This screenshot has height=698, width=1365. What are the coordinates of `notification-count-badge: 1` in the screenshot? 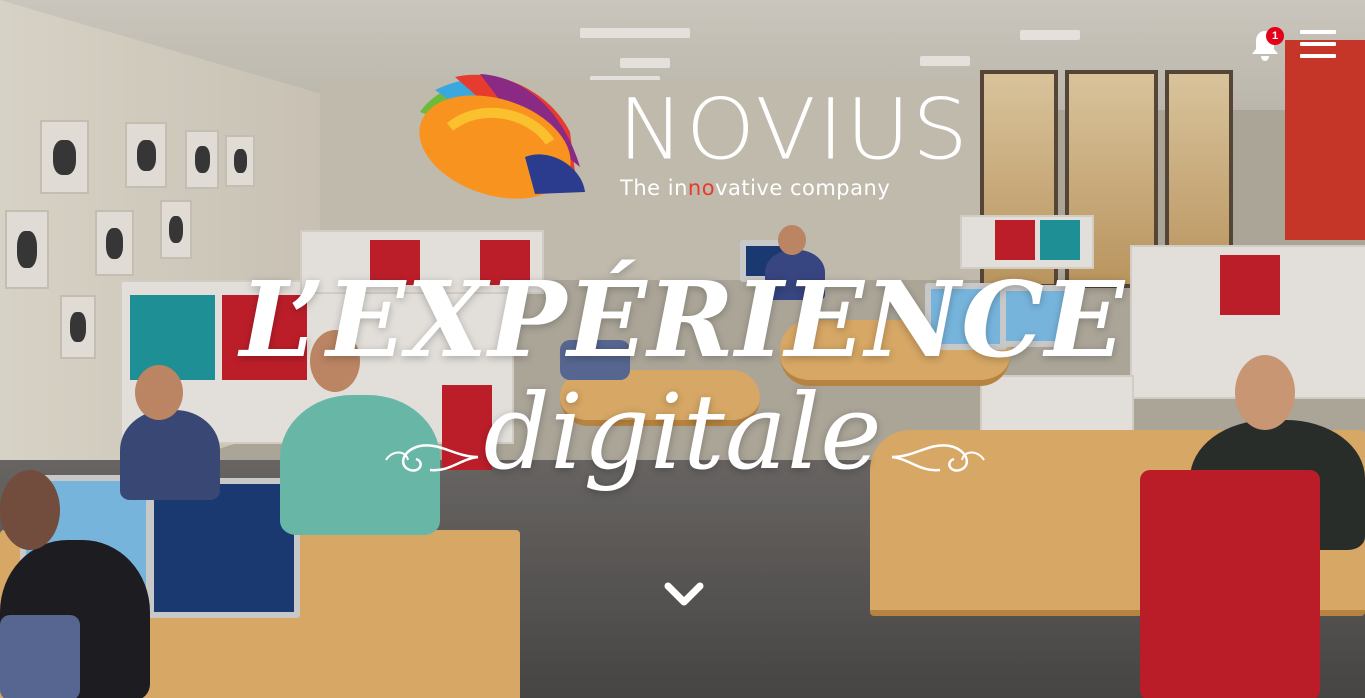 It's located at (1275, 36).